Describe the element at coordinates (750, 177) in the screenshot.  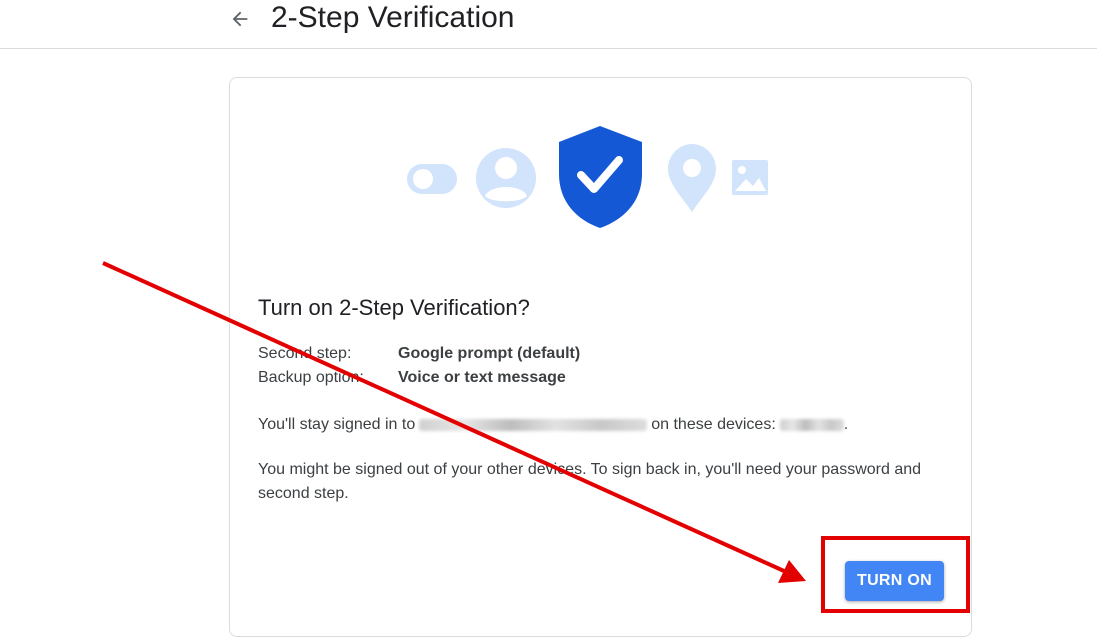
I see `image-icon` at that location.